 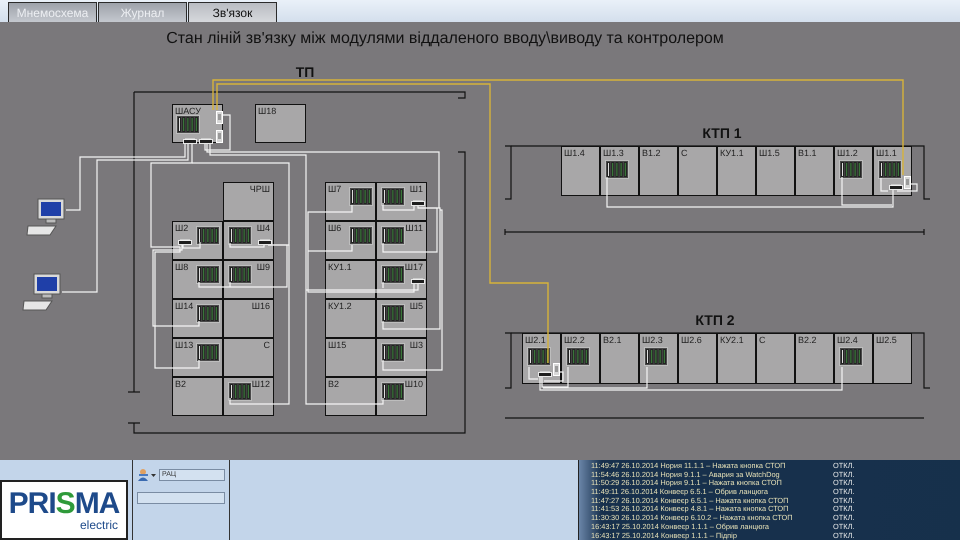 I want to click on cell-label: Ш2, so click(x=181, y=228).